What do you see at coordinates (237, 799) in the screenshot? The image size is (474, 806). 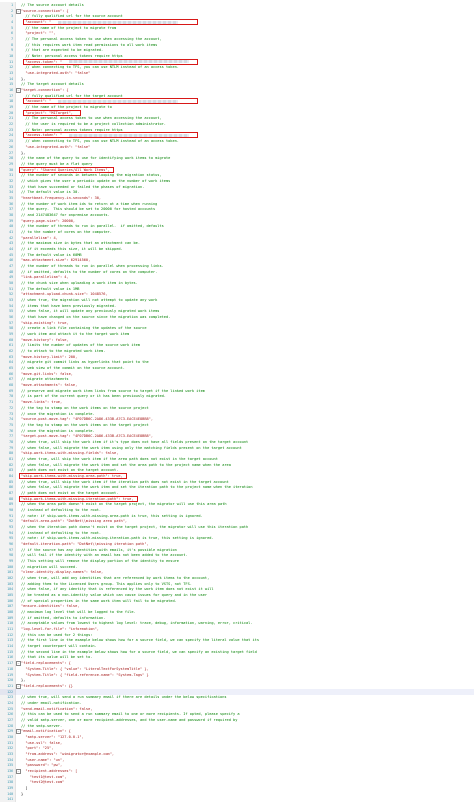 I see `code-line: 141` at bounding box center [237, 799].